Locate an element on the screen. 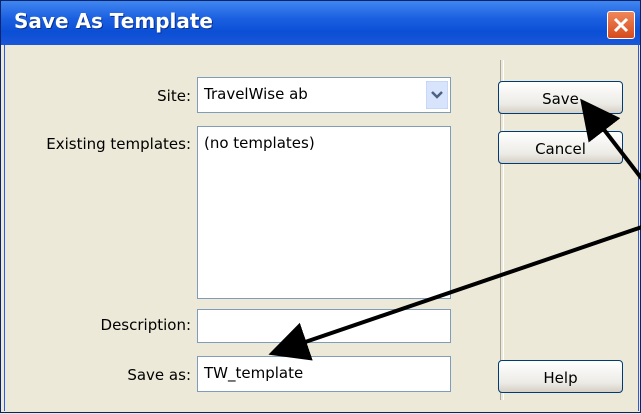  cancel-button-label: Cancel is located at coordinates (560, 149).